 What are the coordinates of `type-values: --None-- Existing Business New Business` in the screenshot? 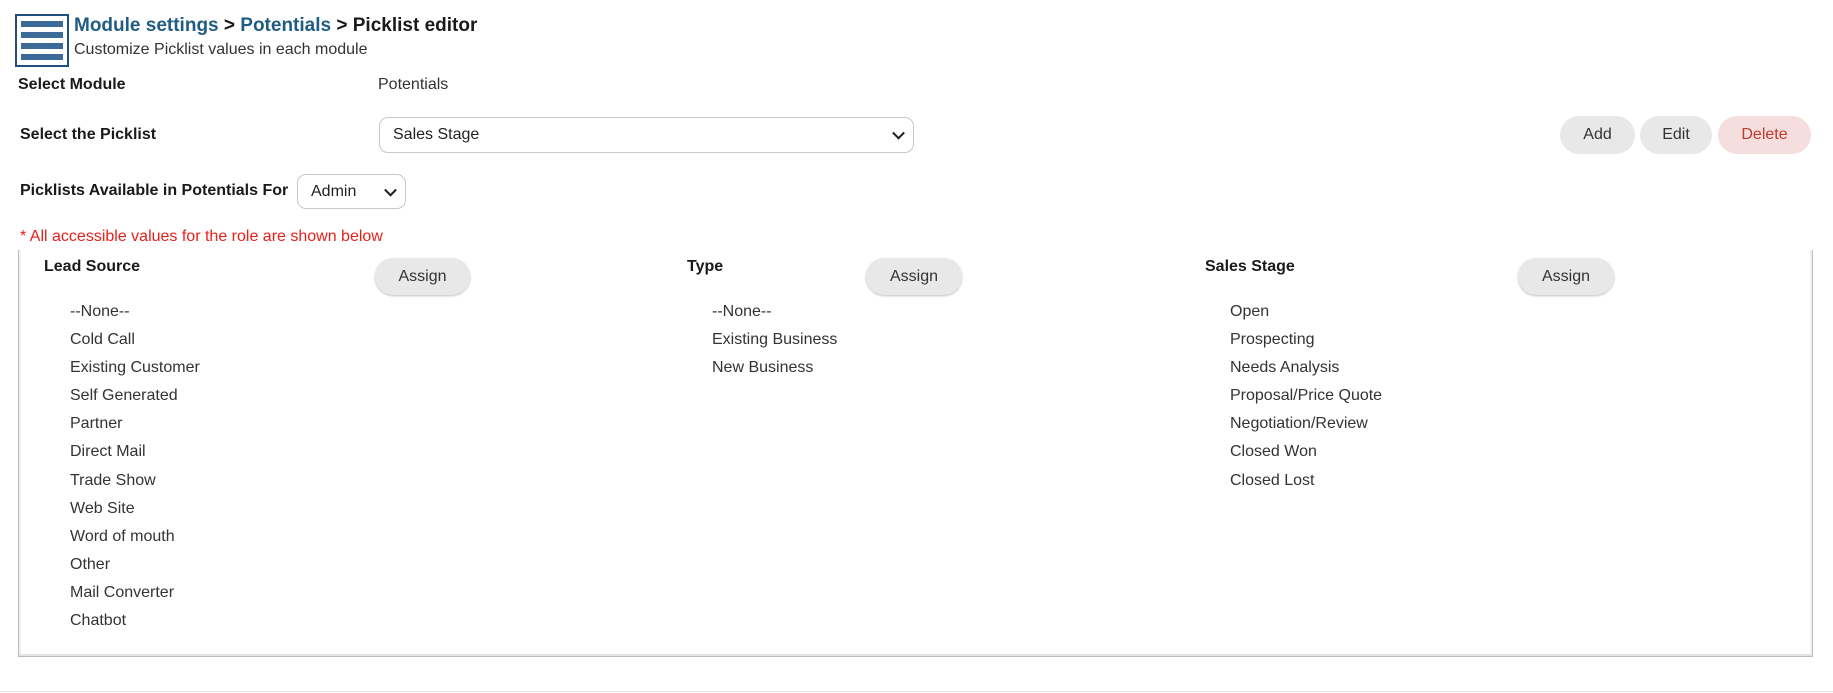 It's located at (774, 340).